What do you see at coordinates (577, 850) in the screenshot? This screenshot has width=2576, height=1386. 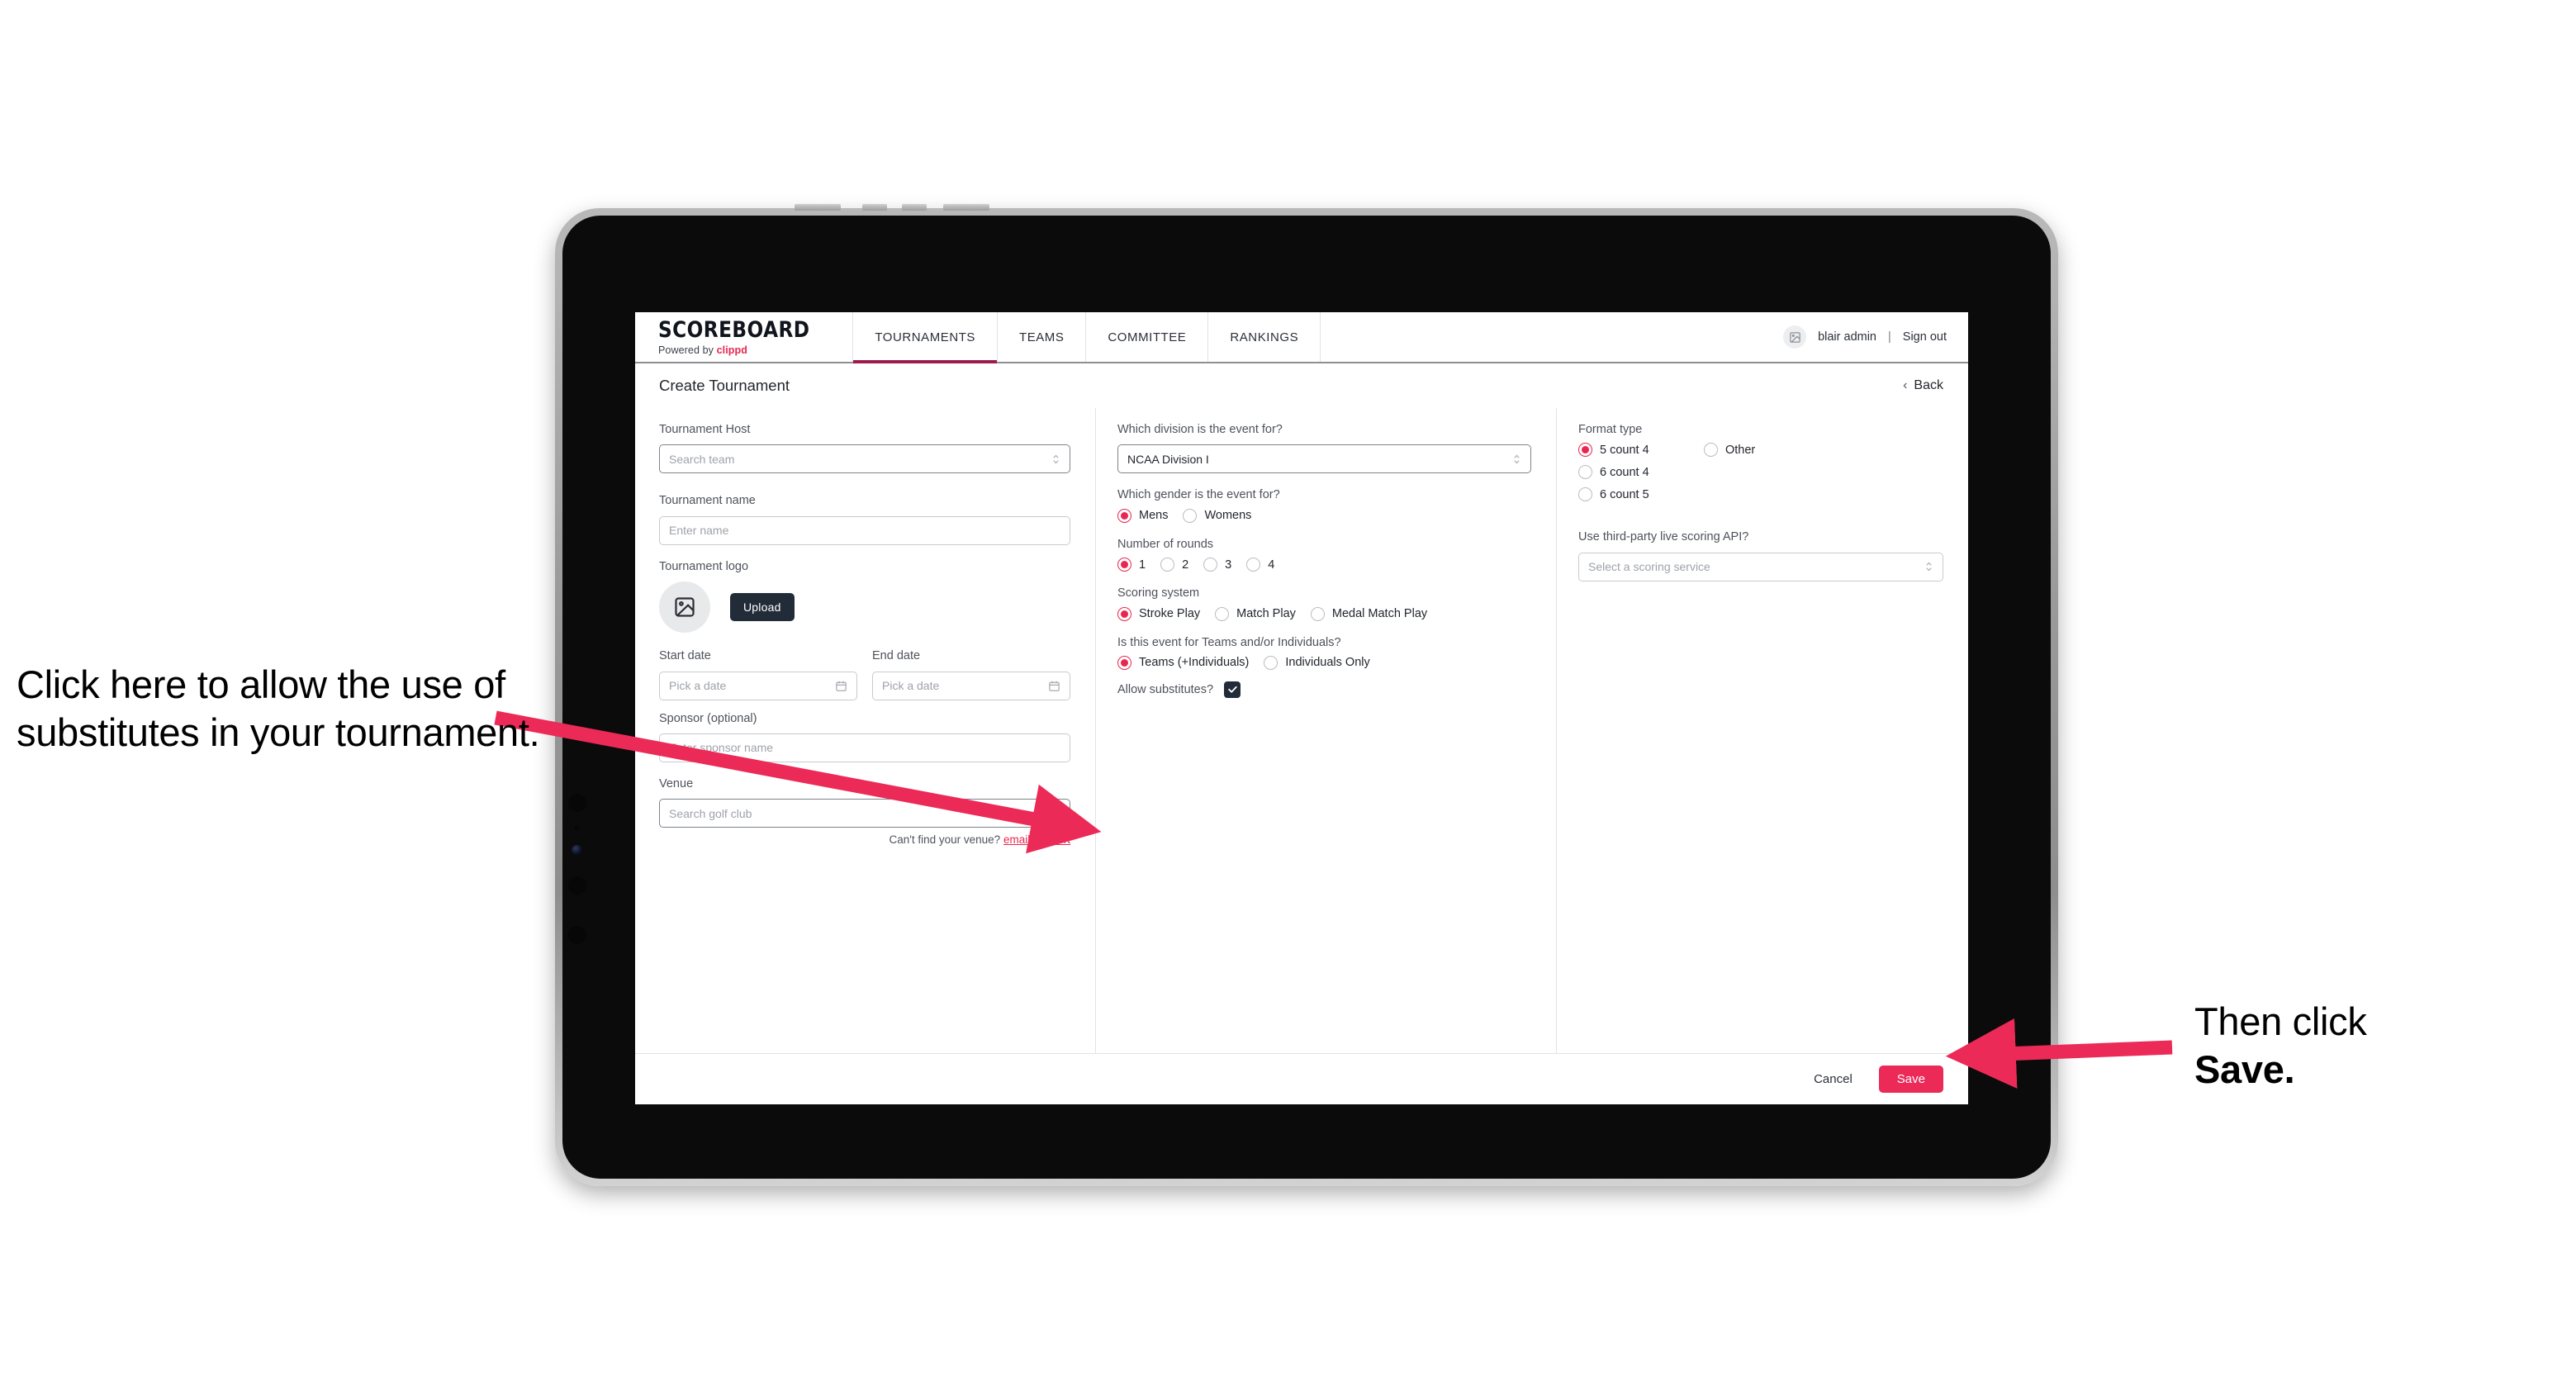 I see `camera-lens-icon` at bounding box center [577, 850].